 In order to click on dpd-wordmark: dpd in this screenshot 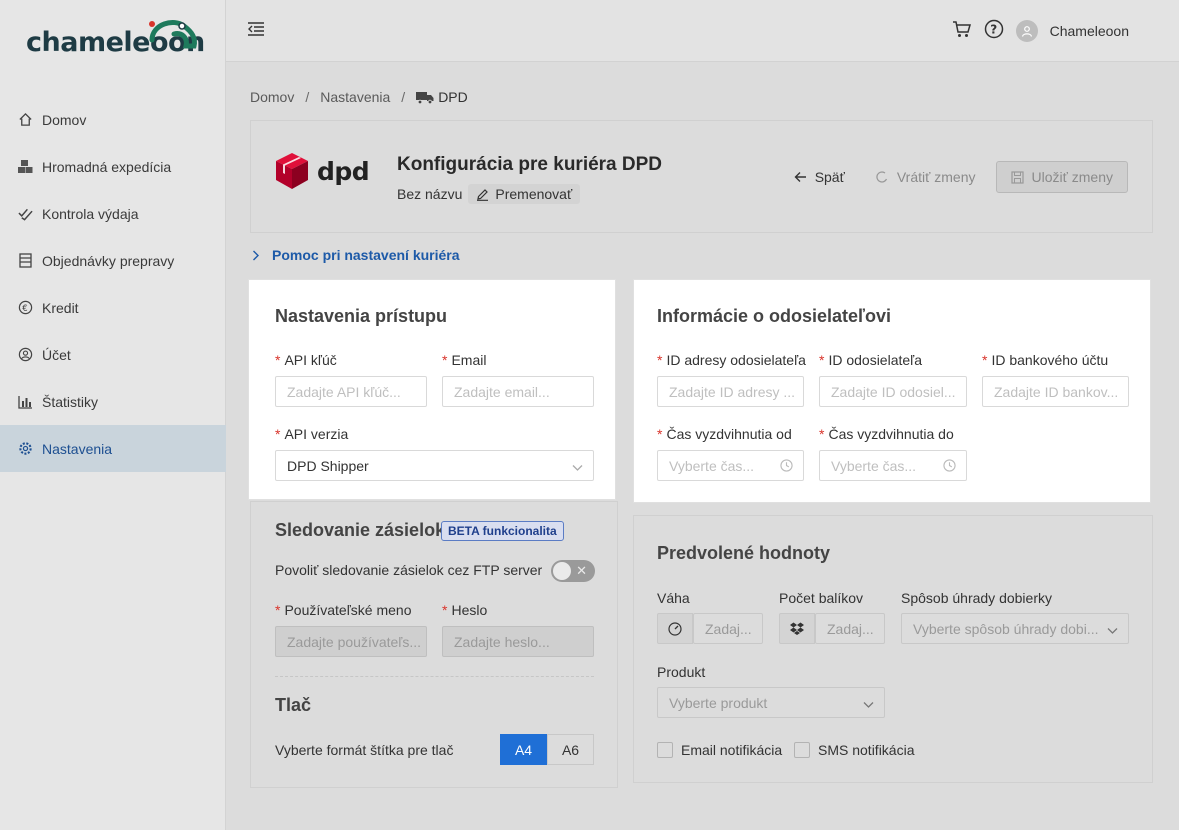, I will do `click(343, 171)`.